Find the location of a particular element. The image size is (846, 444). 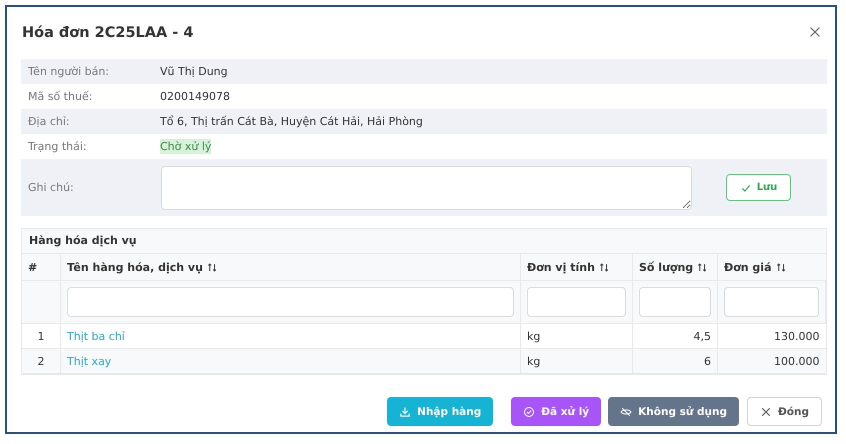

field-label: Địa chỉ: is located at coordinates (49, 121).